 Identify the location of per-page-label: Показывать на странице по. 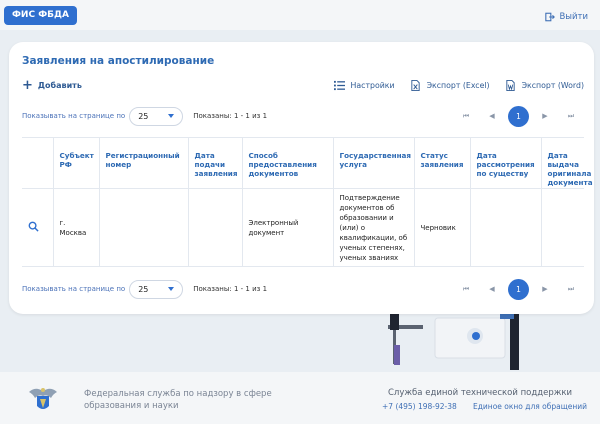
(74, 116).